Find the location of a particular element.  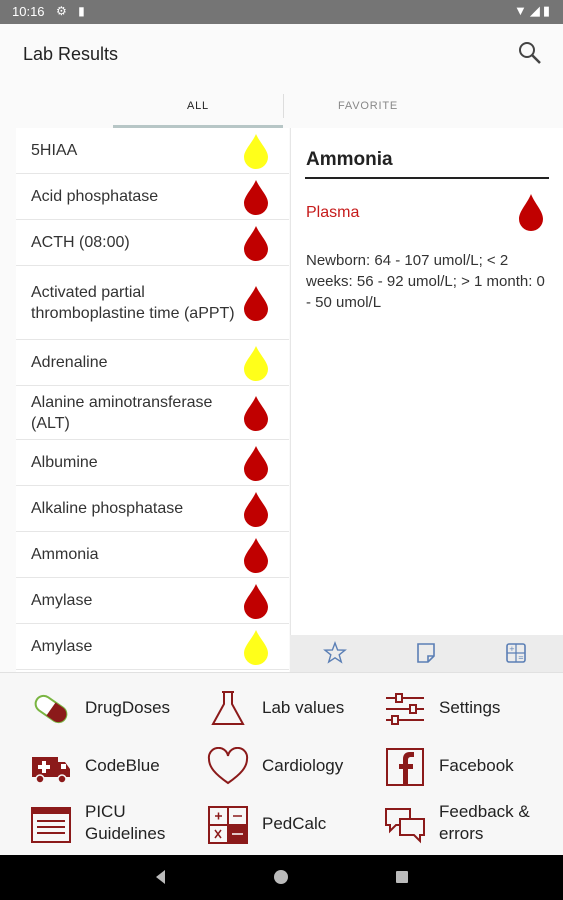

nav-codeblue: CodeBlue is located at coordinates (120, 766).